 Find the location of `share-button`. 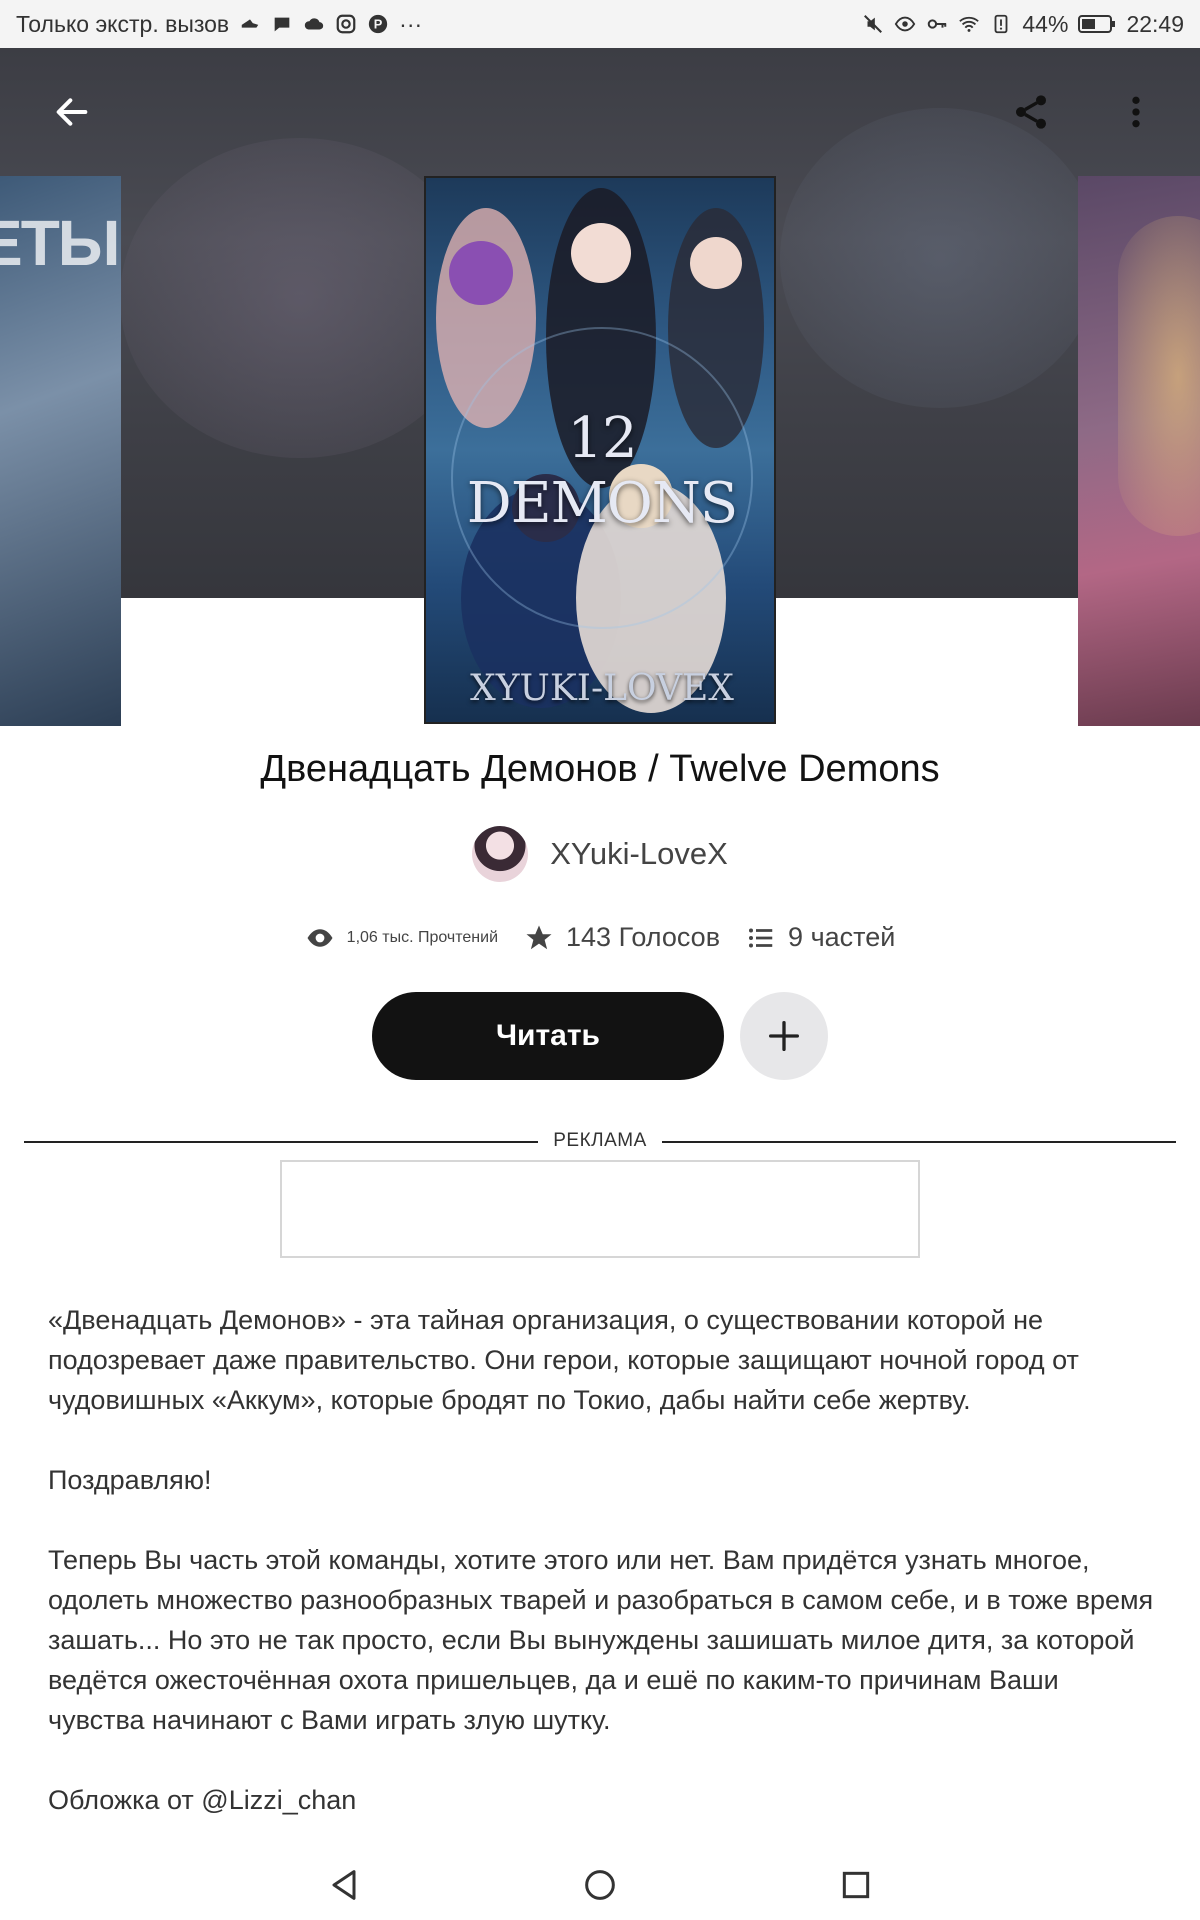

share-button is located at coordinates (1031, 112).